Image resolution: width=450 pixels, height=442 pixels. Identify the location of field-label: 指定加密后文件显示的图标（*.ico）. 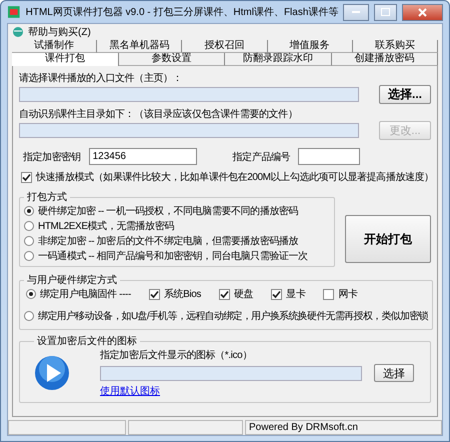
(176, 355).